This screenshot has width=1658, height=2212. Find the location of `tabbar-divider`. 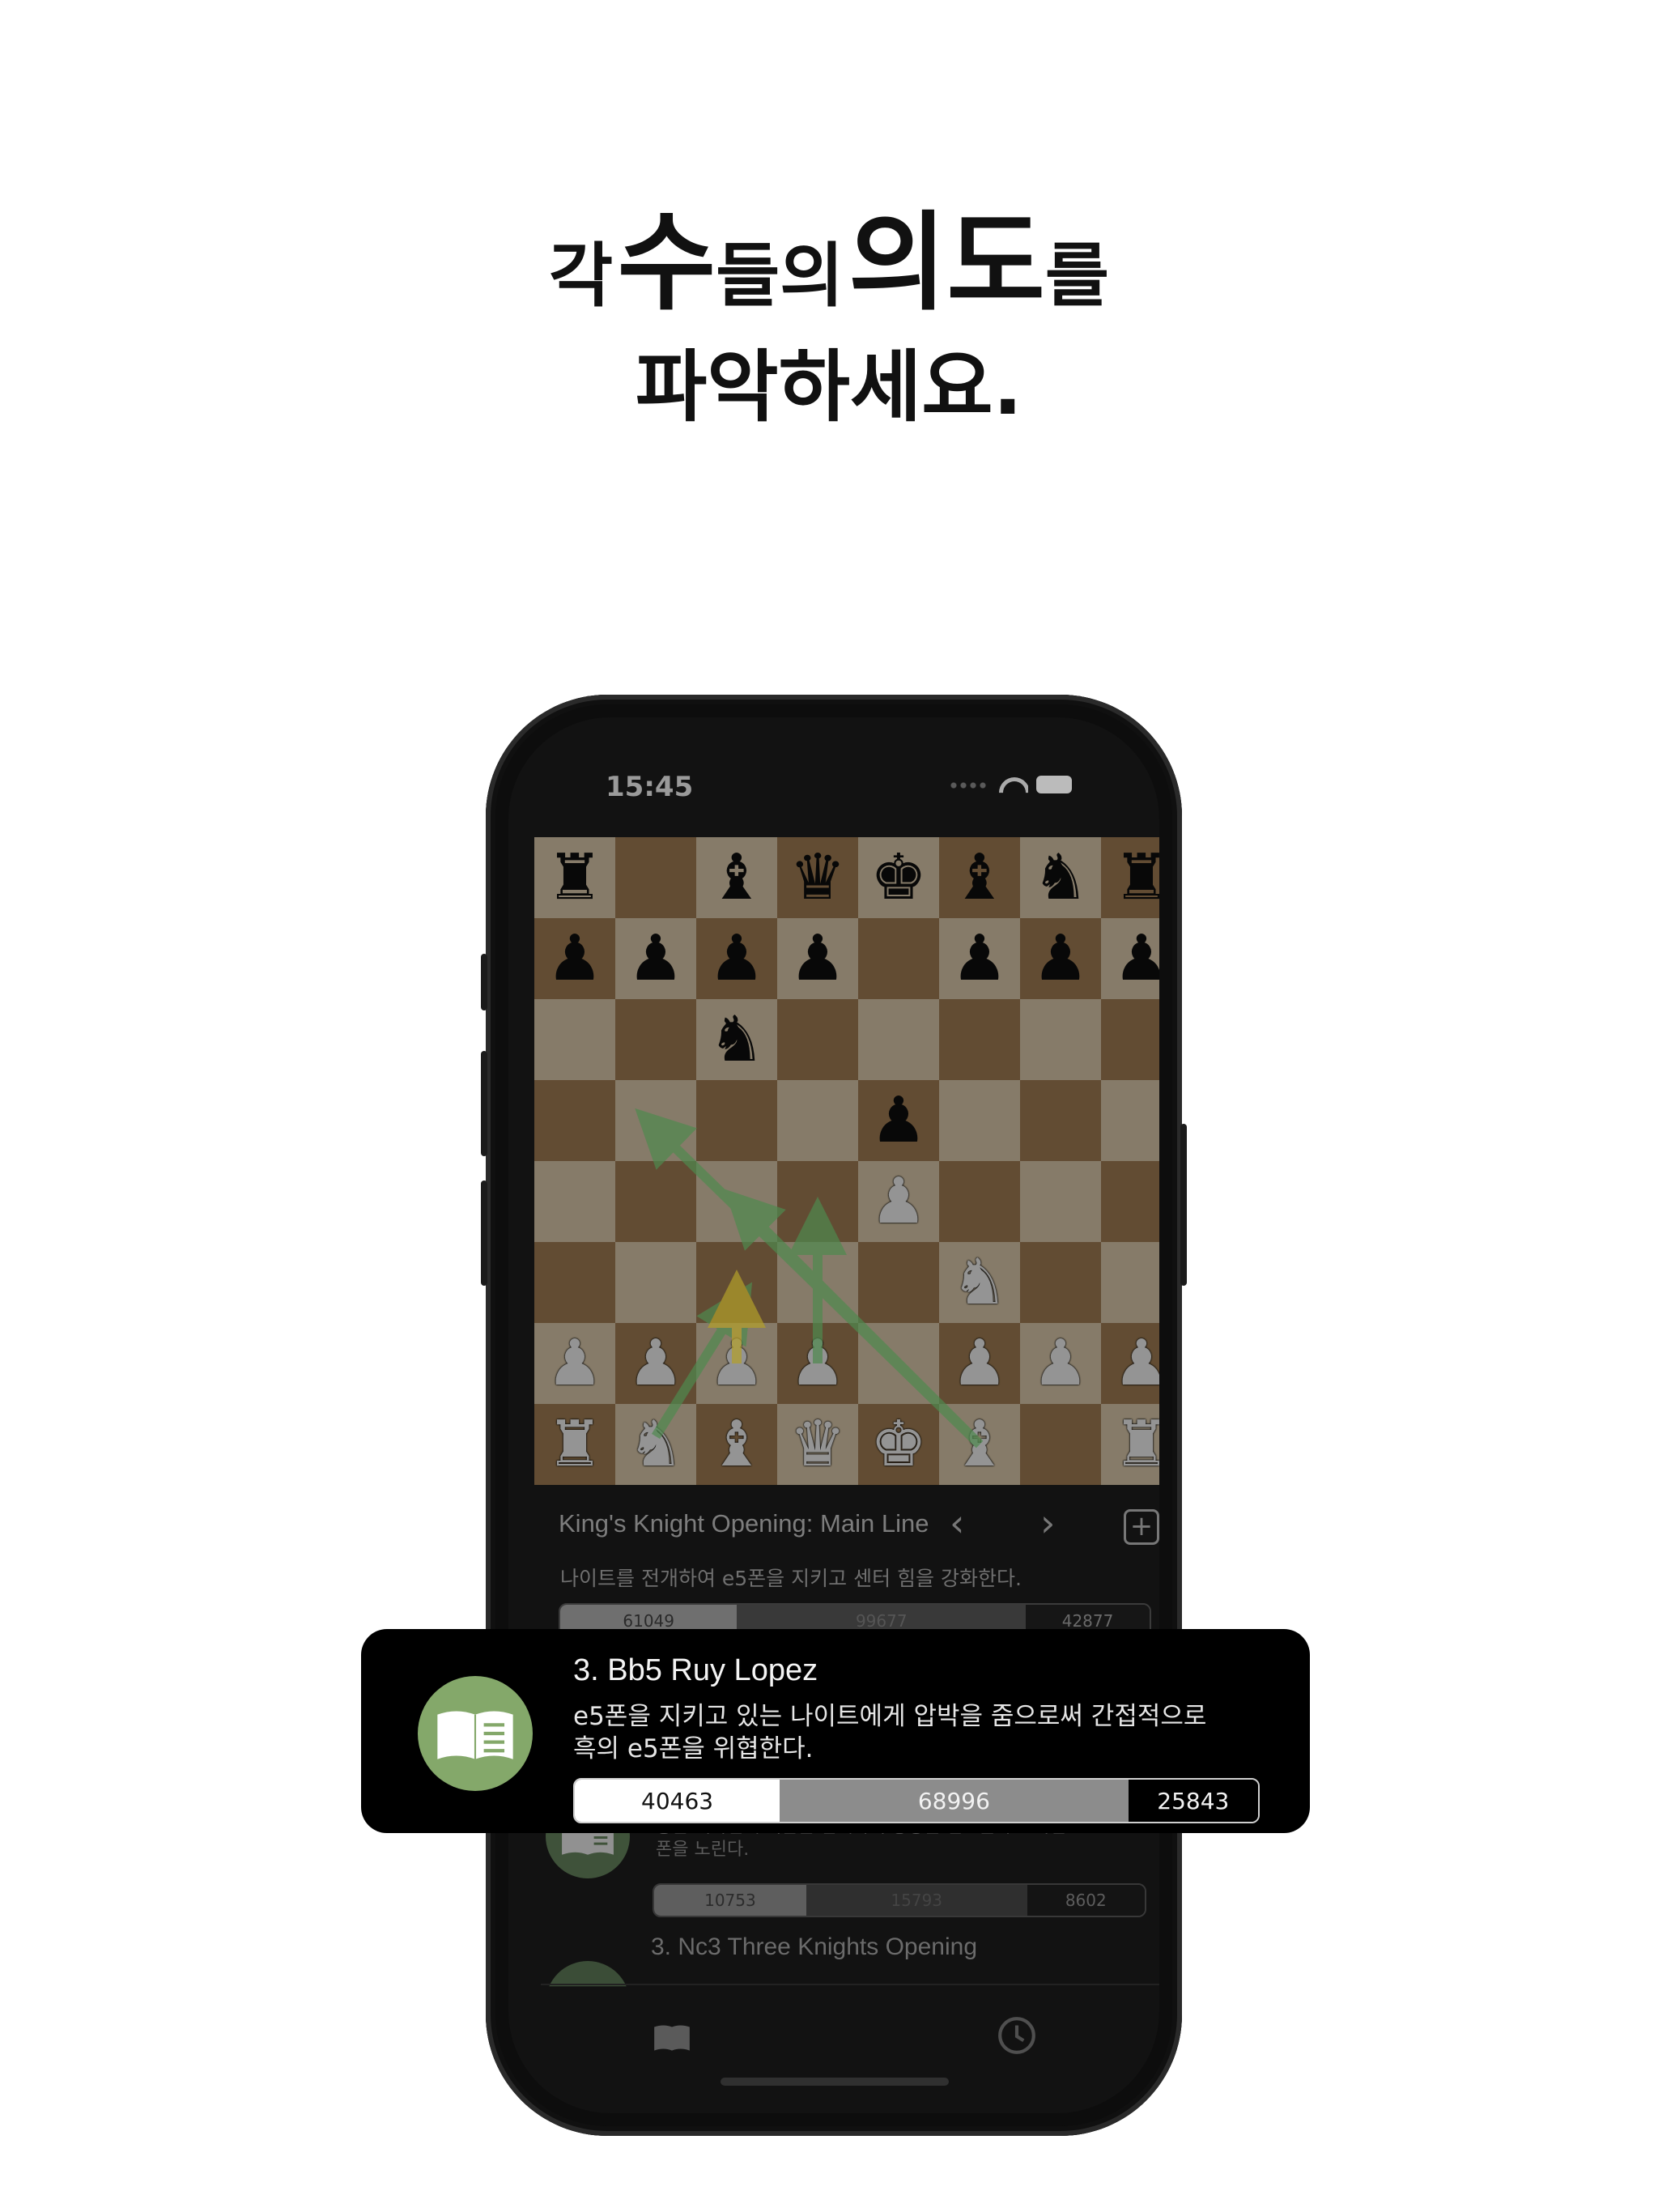

tabbar-divider is located at coordinates (850, 1984).